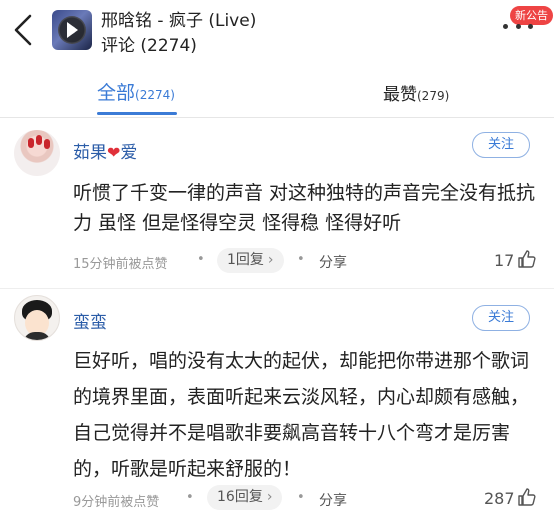  What do you see at coordinates (129, 153) in the screenshot?
I see `commenter-name-suffix: 爱` at bounding box center [129, 153].